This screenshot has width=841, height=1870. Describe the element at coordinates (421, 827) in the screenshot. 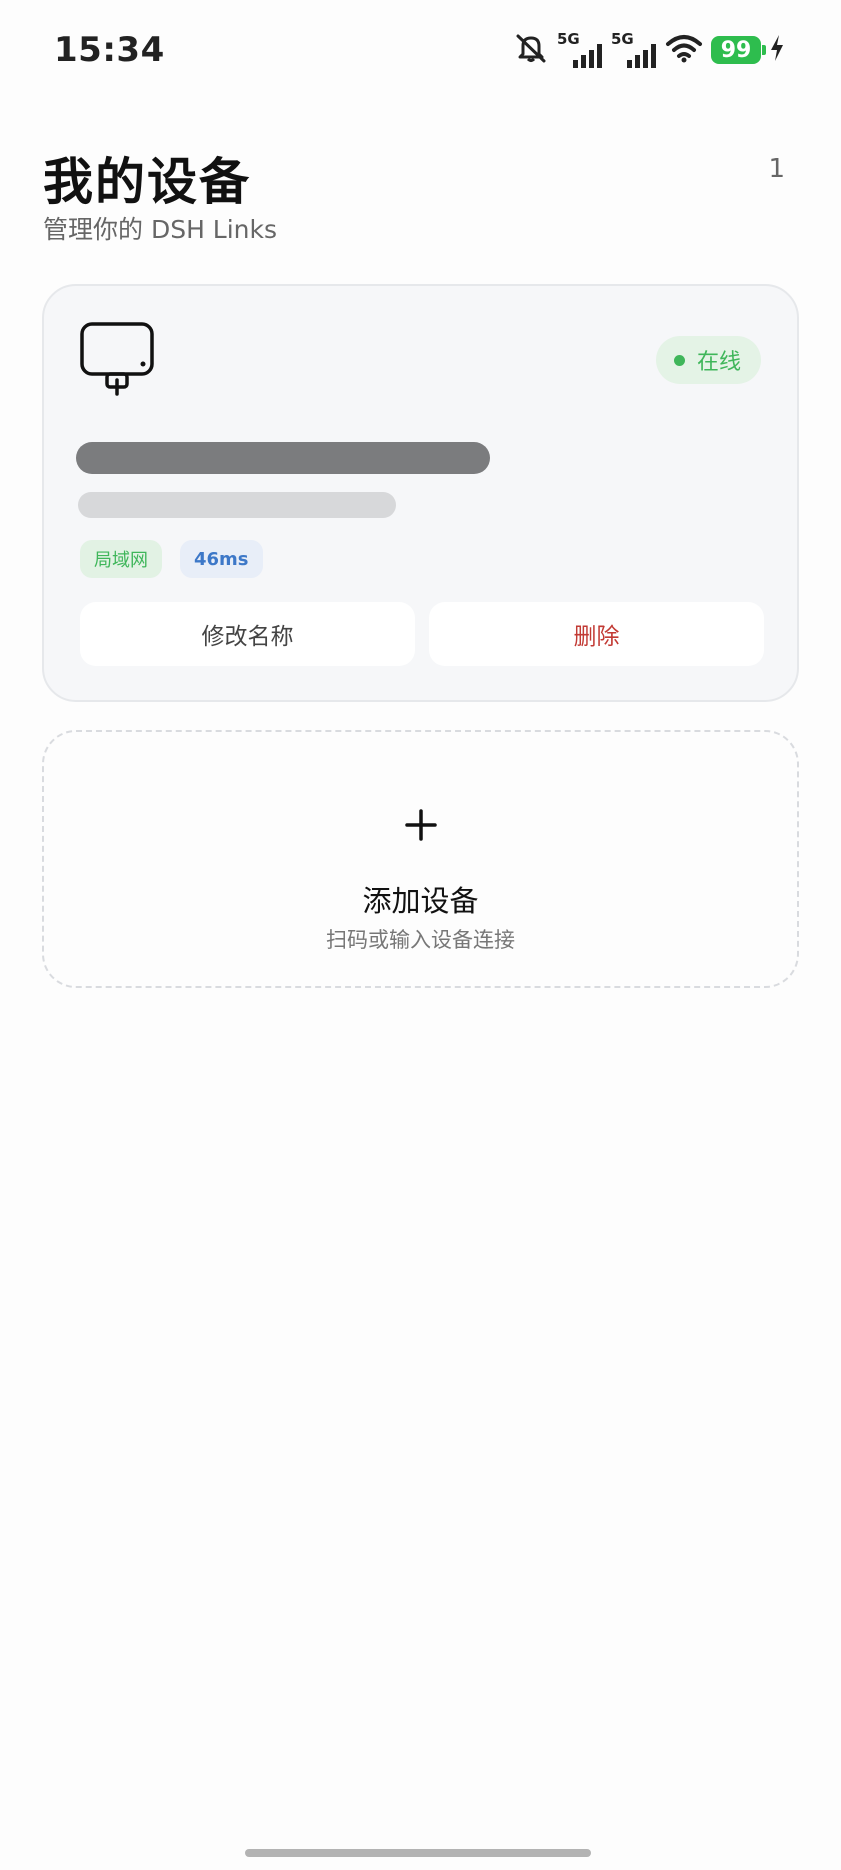

I see `plus-icon` at that location.